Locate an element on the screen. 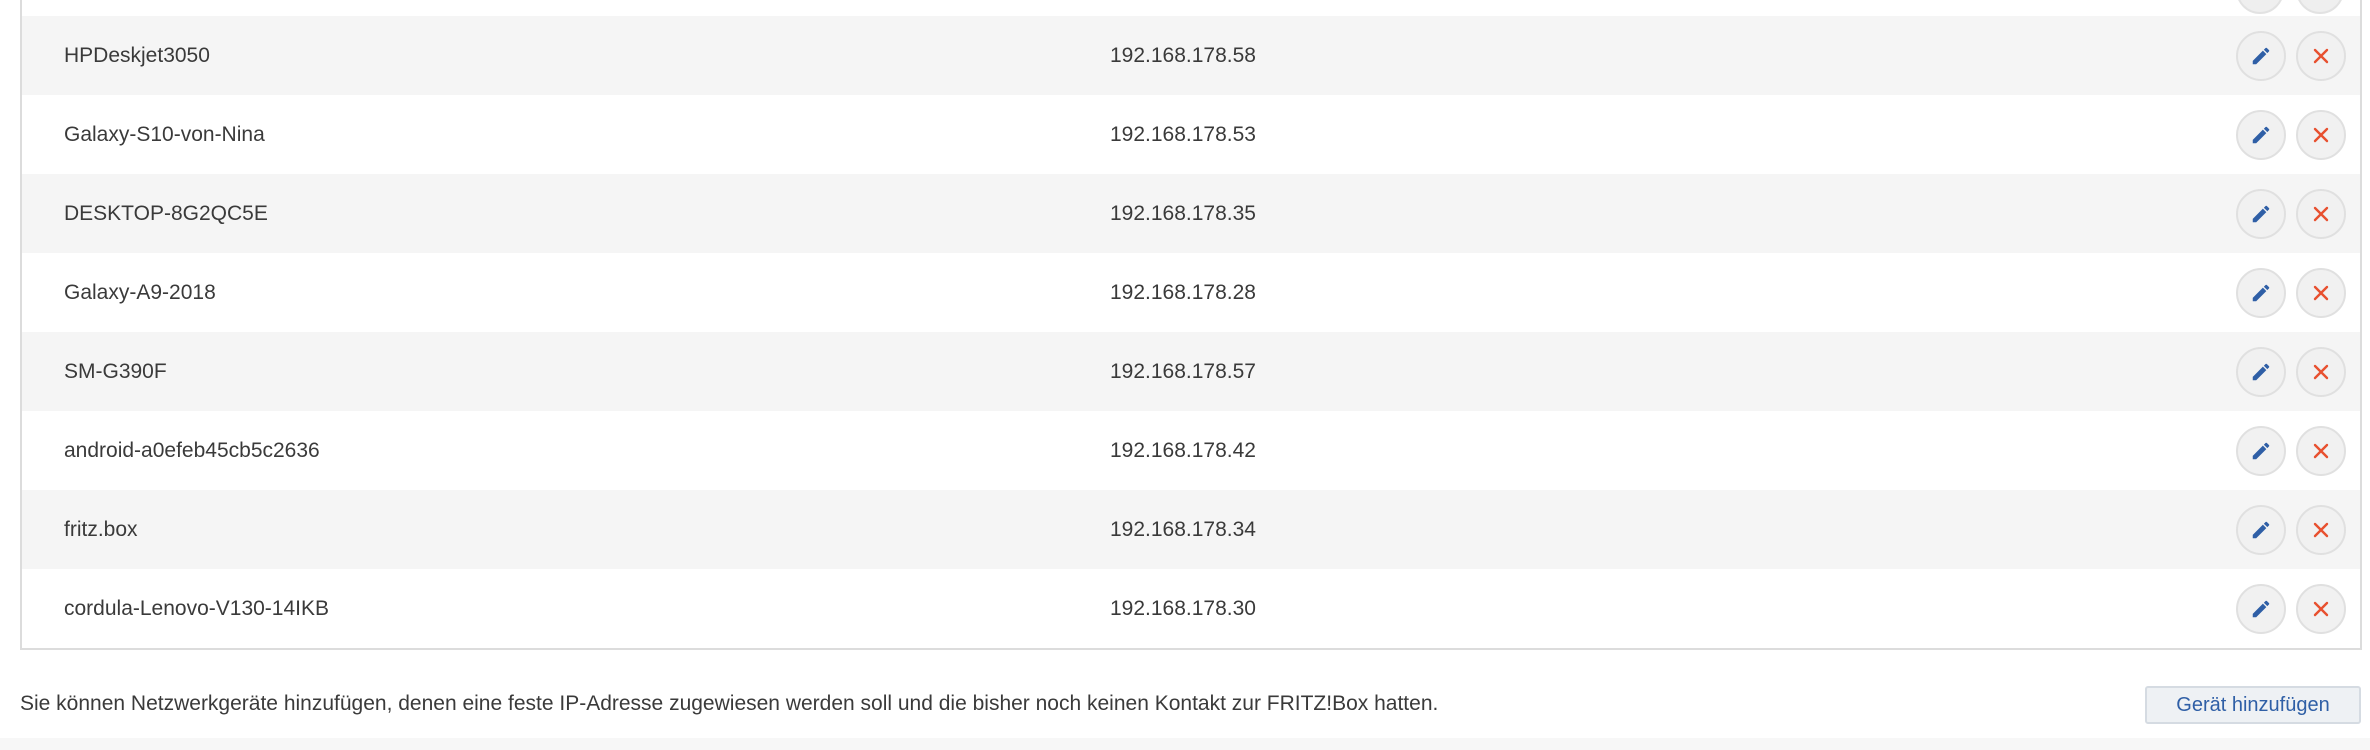 The width and height of the screenshot is (2370, 750). device-name: fritz.box is located at coordinates (101, 529).